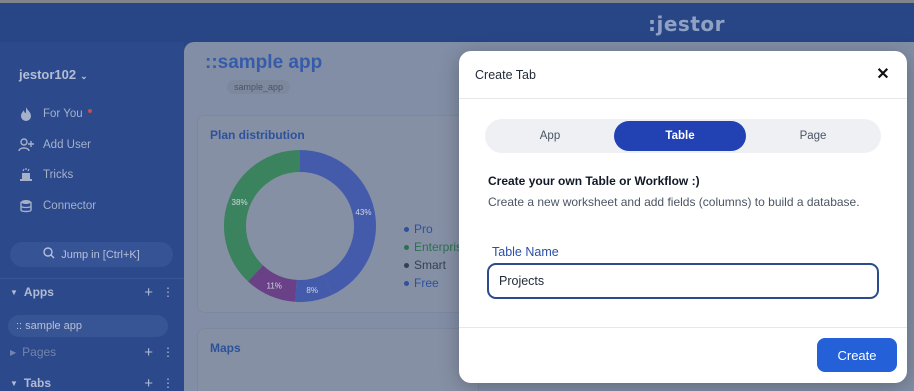  What do you see at coordinates (89, 111) in the screenshot?
I see `notification-dot` at bounding box center [89, 111].